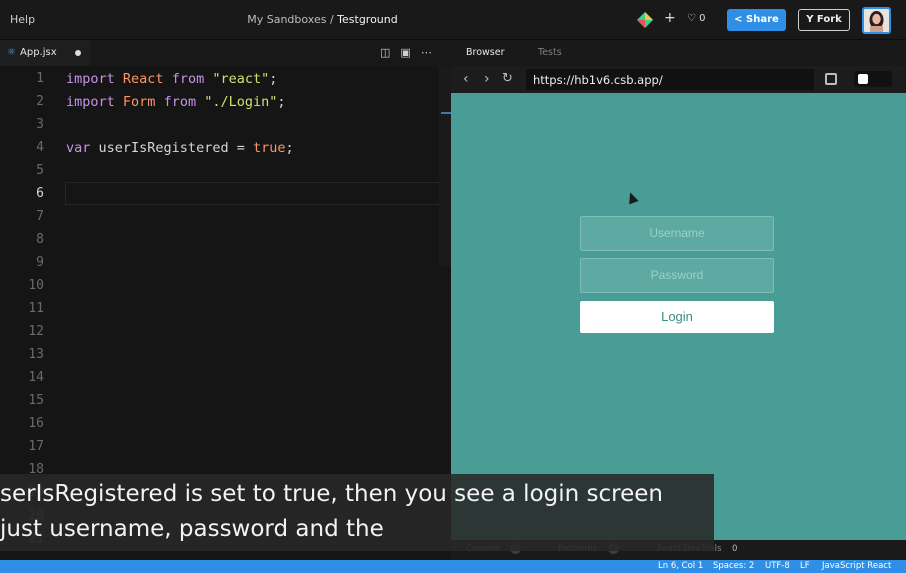 This screenshot has width=906, height=573. I want to click on breadcrumb: My Sandboxes / Testground, so click(322, 19).